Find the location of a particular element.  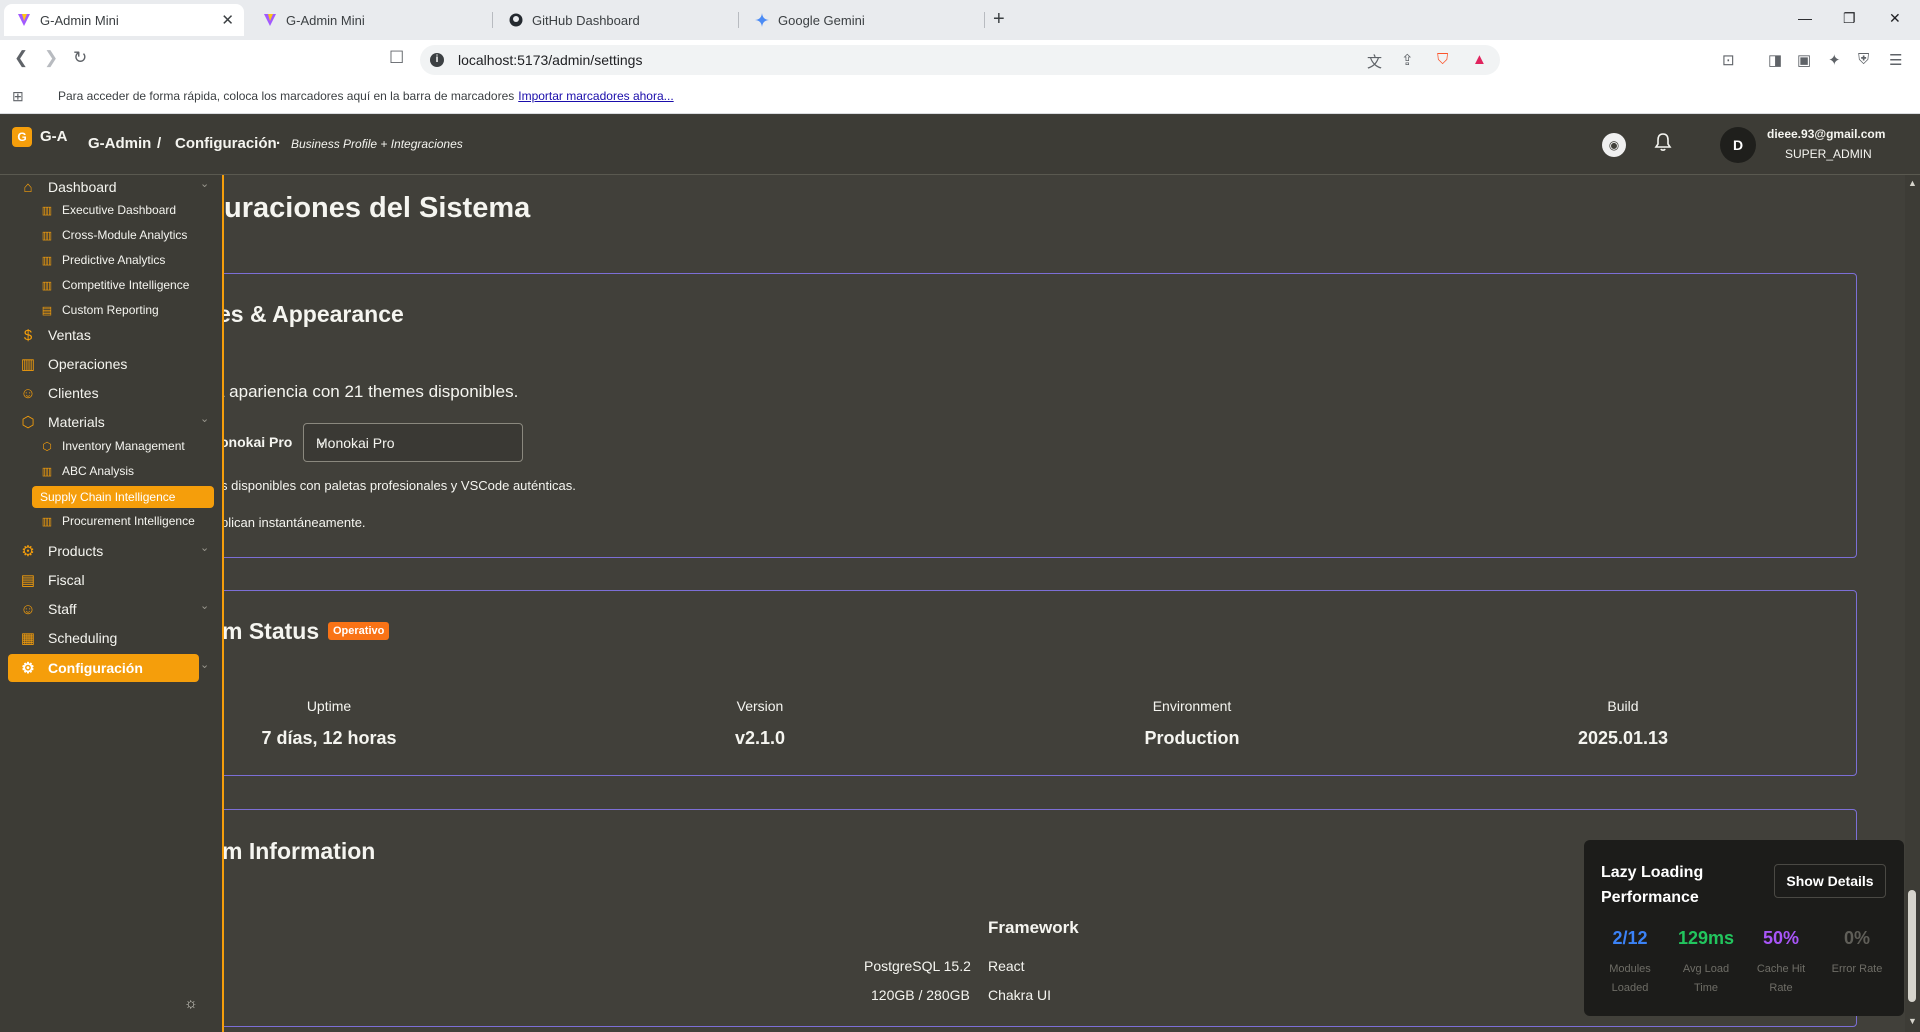

downloads-icon: ⊡ is located at coordinates (1728, 60).